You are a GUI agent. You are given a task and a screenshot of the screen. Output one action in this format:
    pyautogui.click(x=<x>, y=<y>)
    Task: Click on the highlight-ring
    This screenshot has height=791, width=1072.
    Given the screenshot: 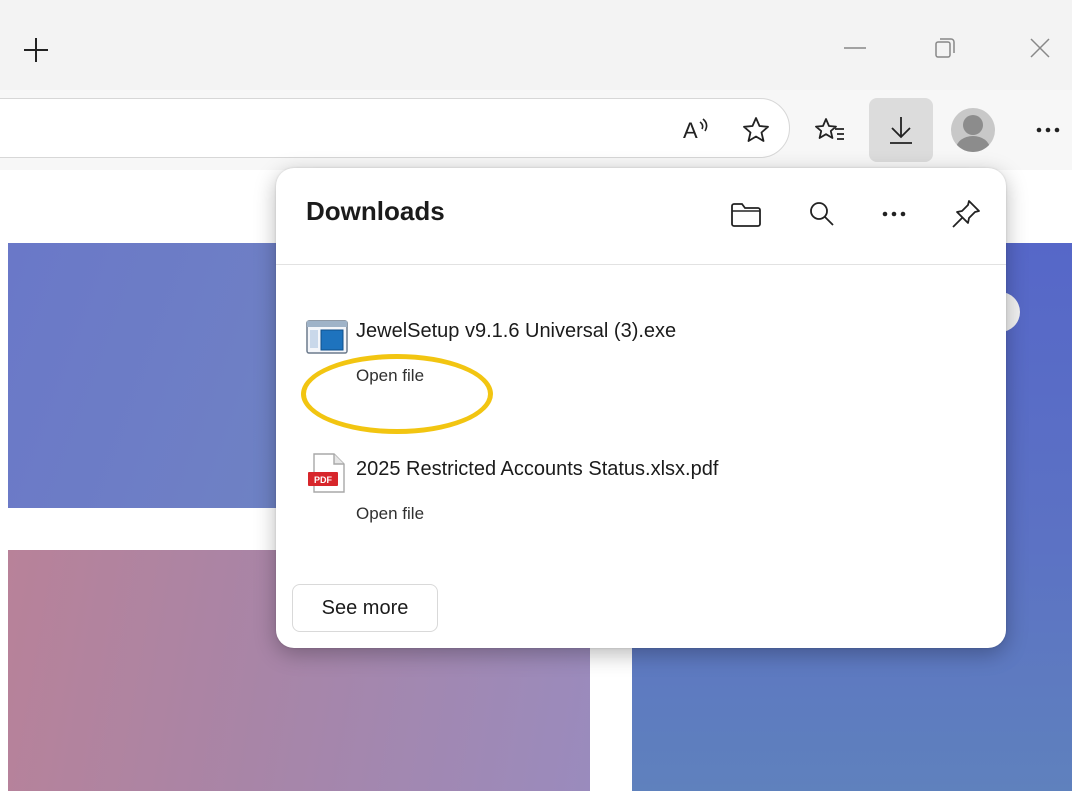 What is the action you would take?
    pyautogui.click(x=397, y=394)
    